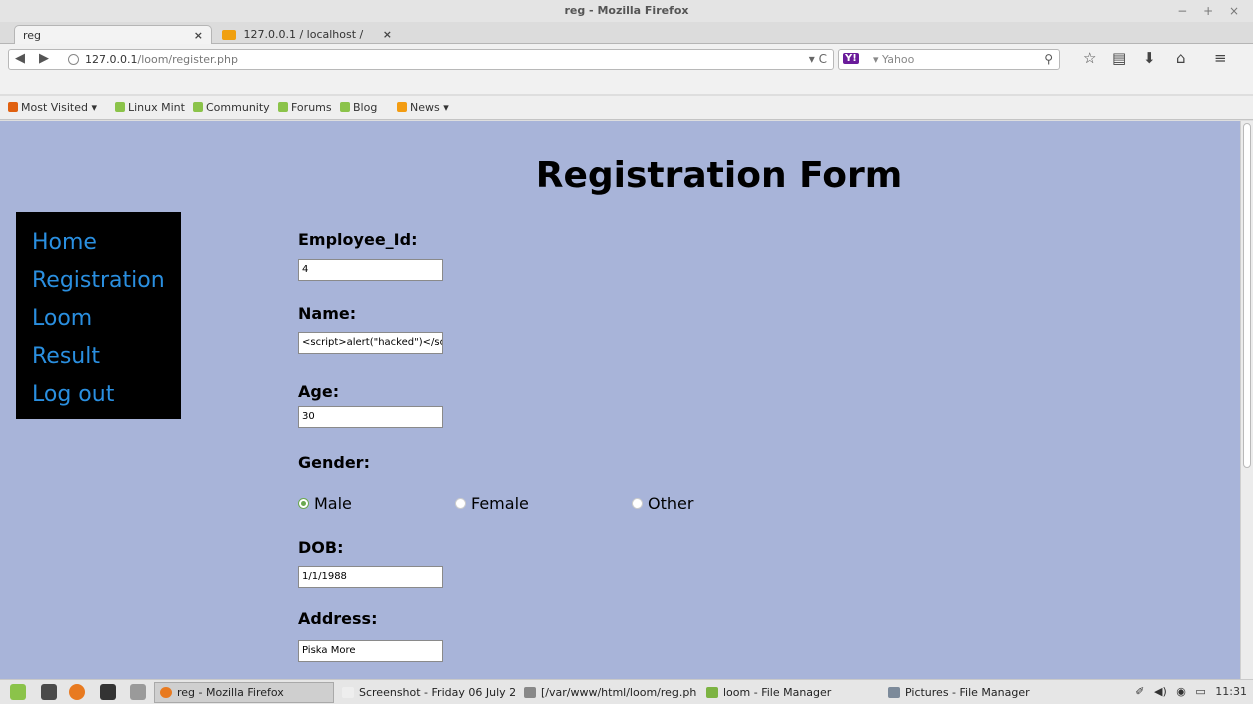  I want to click on downloads-icon: ⬇, so click(1149, 58).